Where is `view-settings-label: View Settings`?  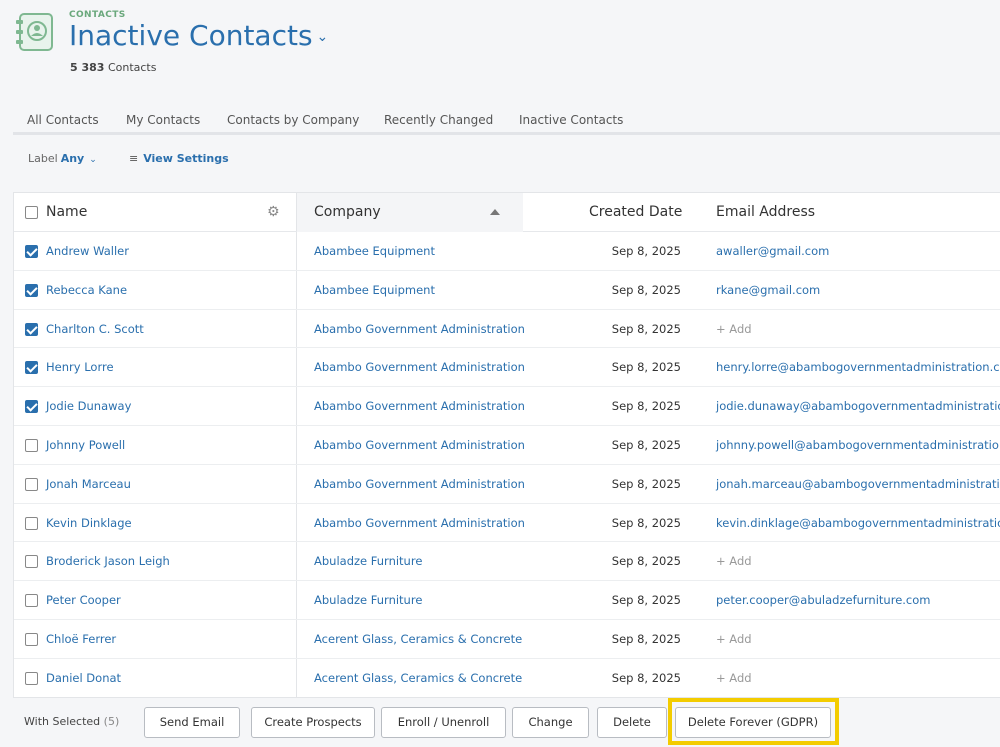 view-settings-label: View Settings is located at coordinates (186, 158).